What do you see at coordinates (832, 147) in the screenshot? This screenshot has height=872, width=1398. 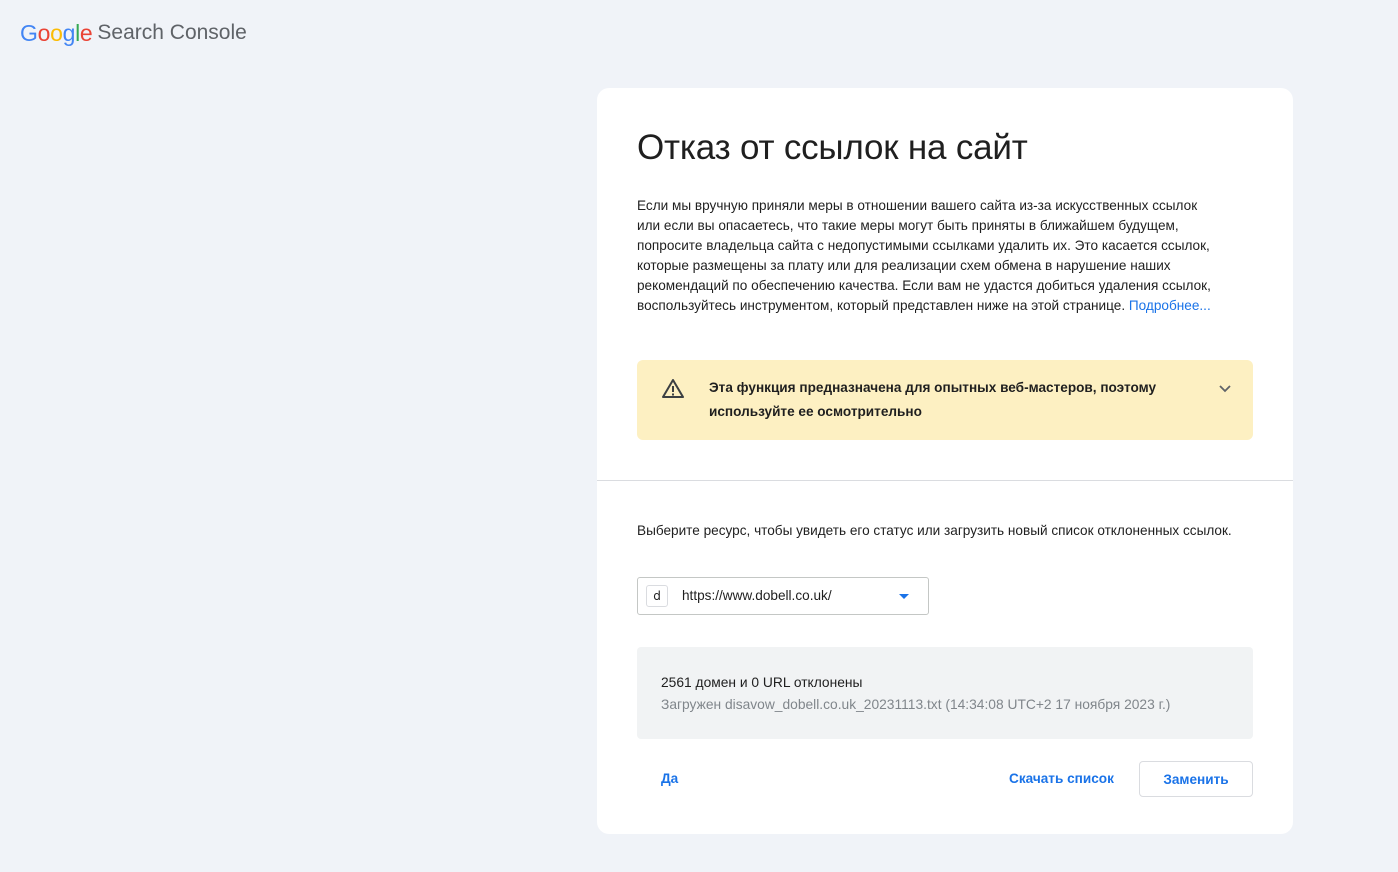 I see `page-title: Отказ от ссылок на сайт` at bounding box center [832, 147].